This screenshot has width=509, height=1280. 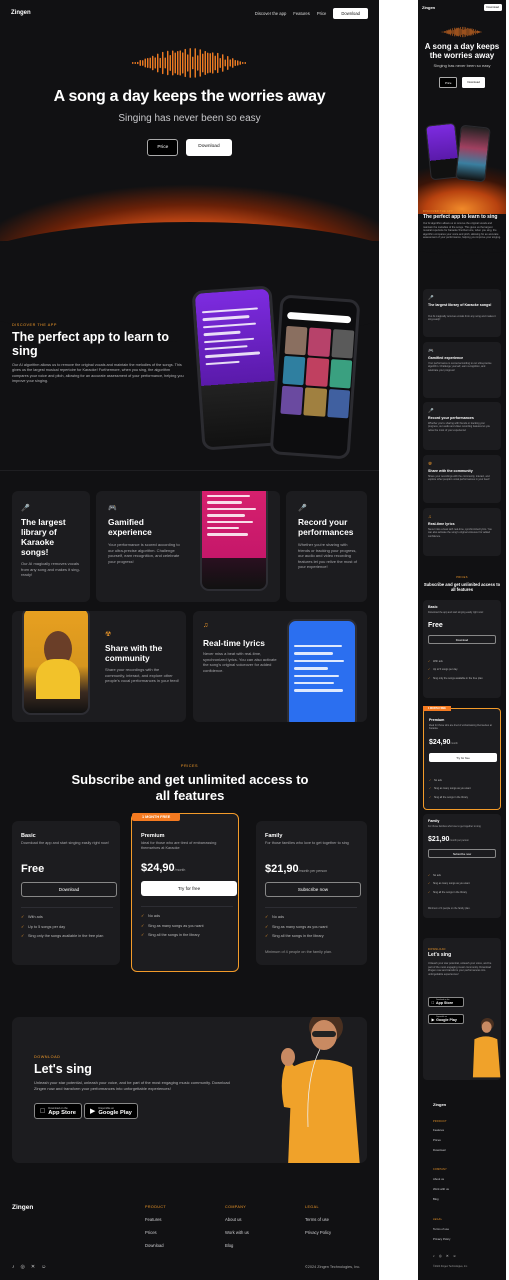 What do you see at coordinates (90, 344) in the screenshot?
I see `section-title: The perfect app to learn to sing` at bounding box center [90, 344].